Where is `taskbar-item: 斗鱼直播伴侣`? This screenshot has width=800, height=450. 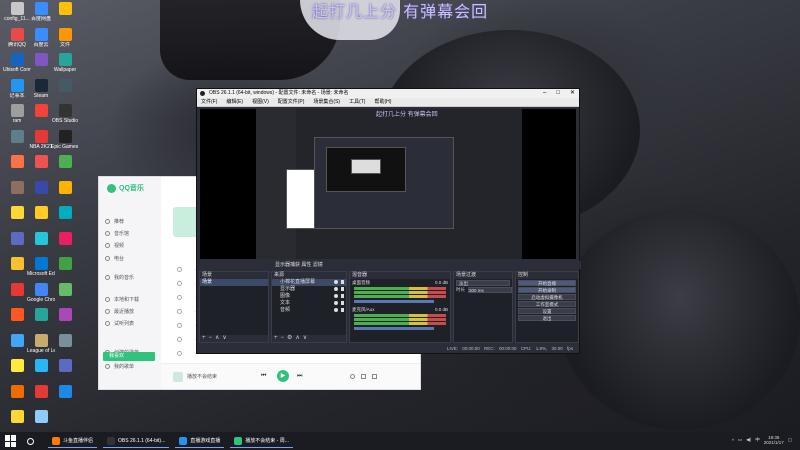
taskbar-item: 斗鱼直播伴侣 is located at coordinates (73, 441).